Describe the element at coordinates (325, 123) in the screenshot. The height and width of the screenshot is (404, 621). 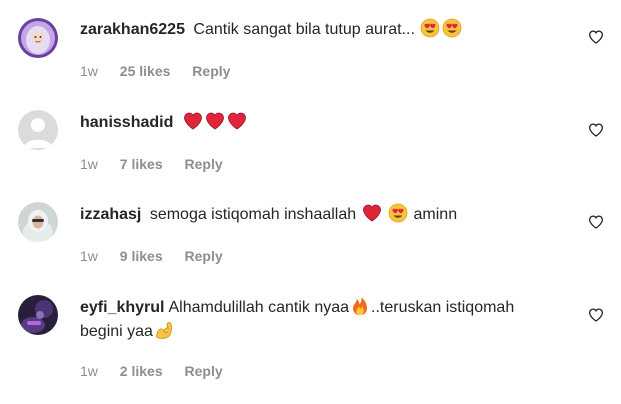
I see `comment-text: hanisshadid` at that location.